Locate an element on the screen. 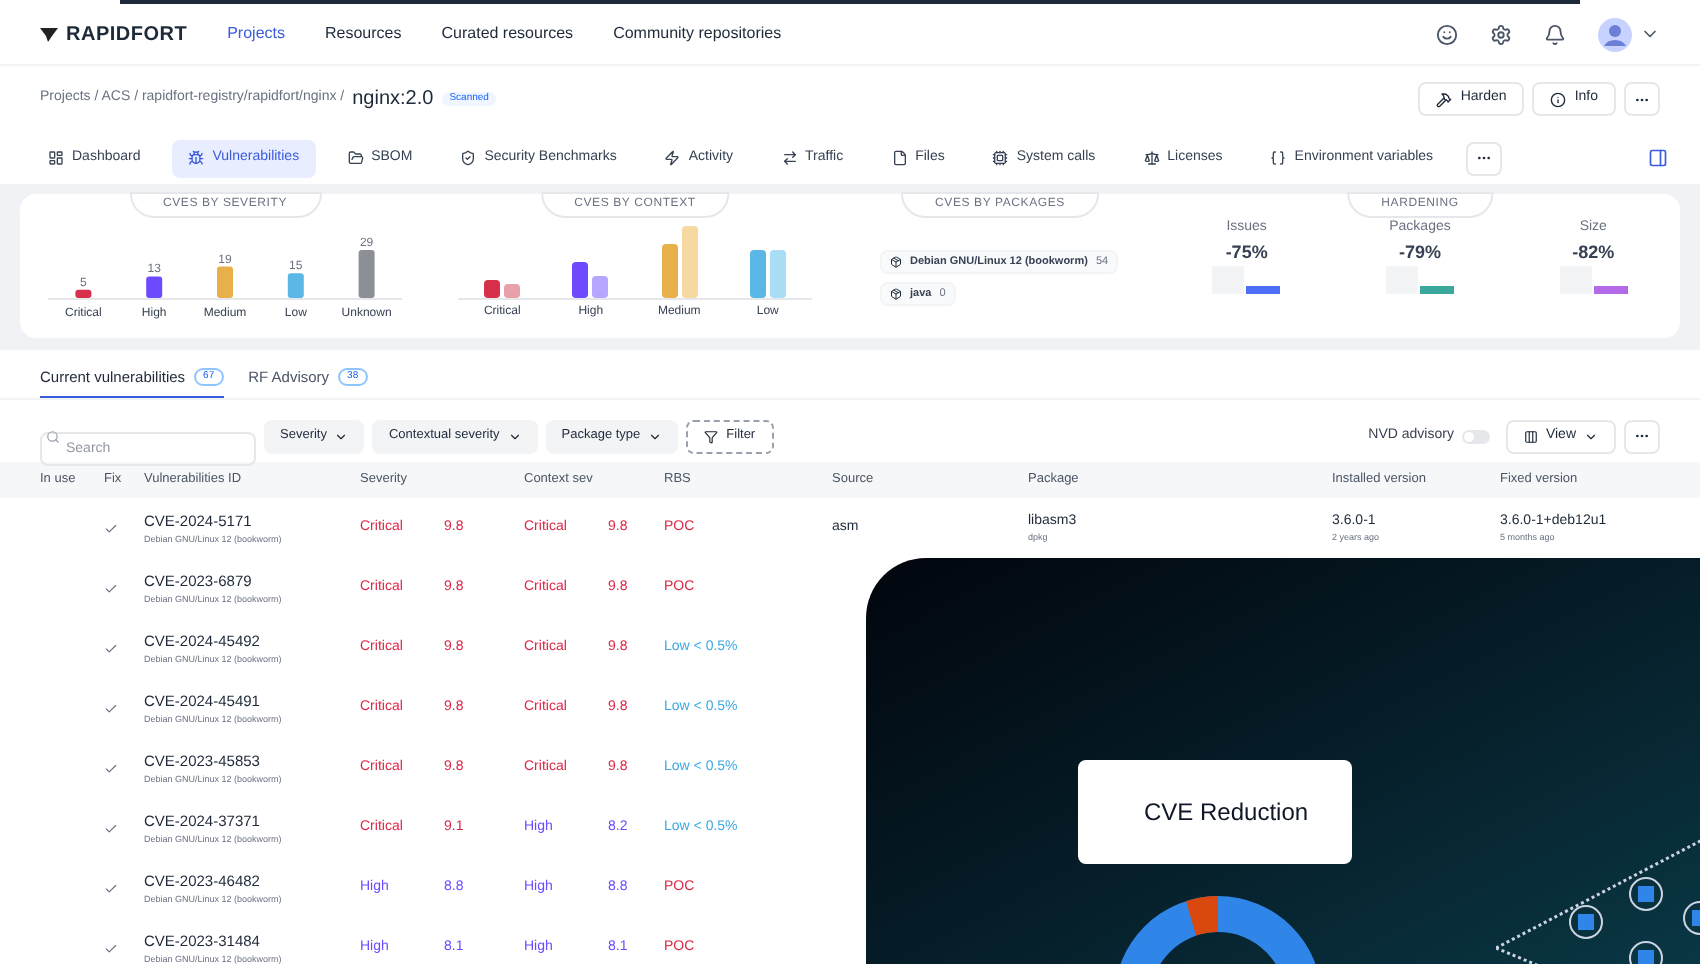 The width and height of the screenshot is (1700, 964). search-icon is located at coordinates (53, 436).